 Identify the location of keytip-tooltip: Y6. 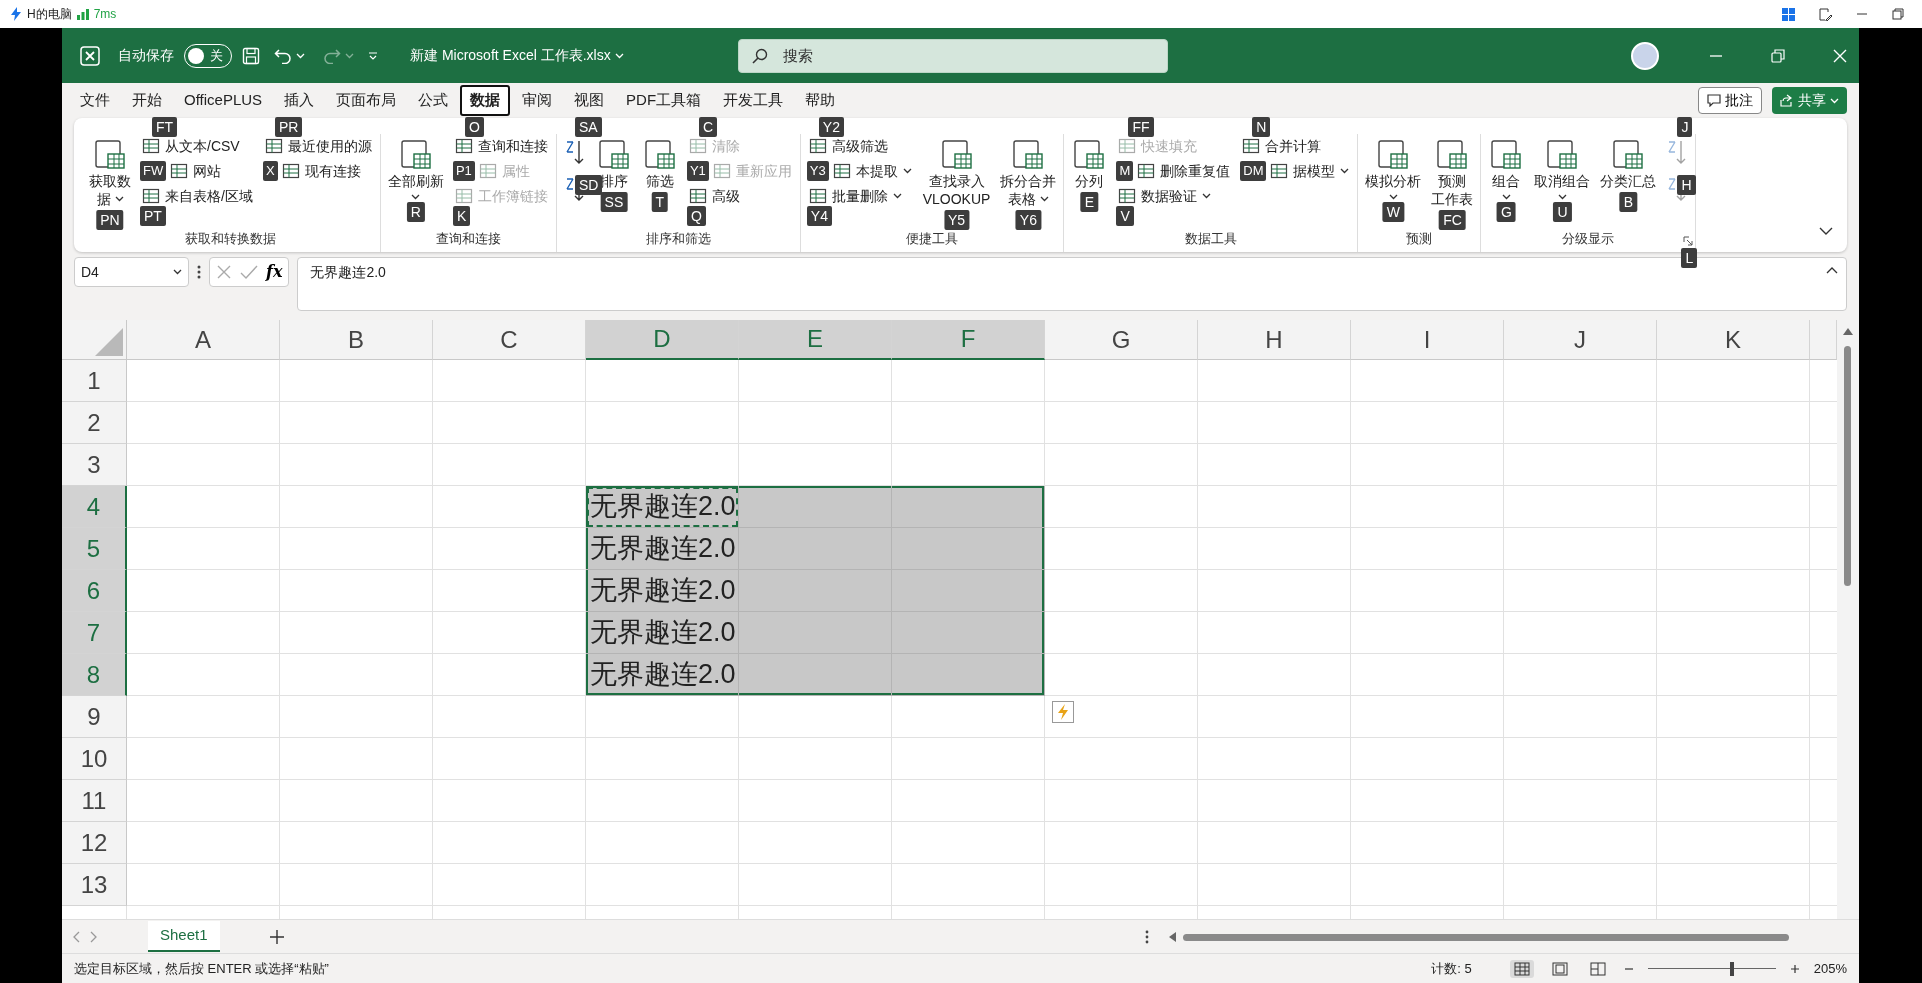
(1028, 220).